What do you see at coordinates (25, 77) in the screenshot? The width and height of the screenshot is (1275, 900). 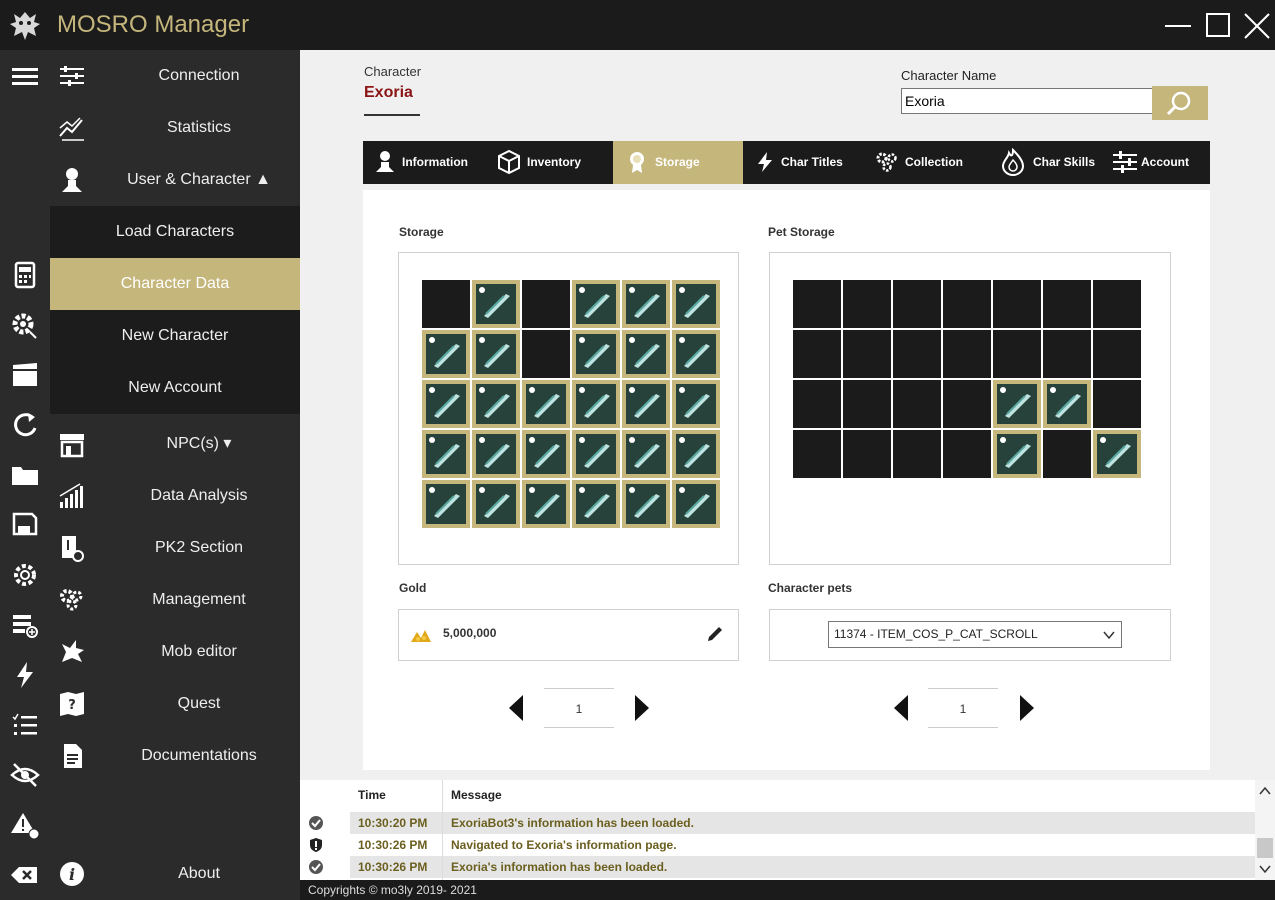 I see `menu-icon` at bounding box center [25, 77].